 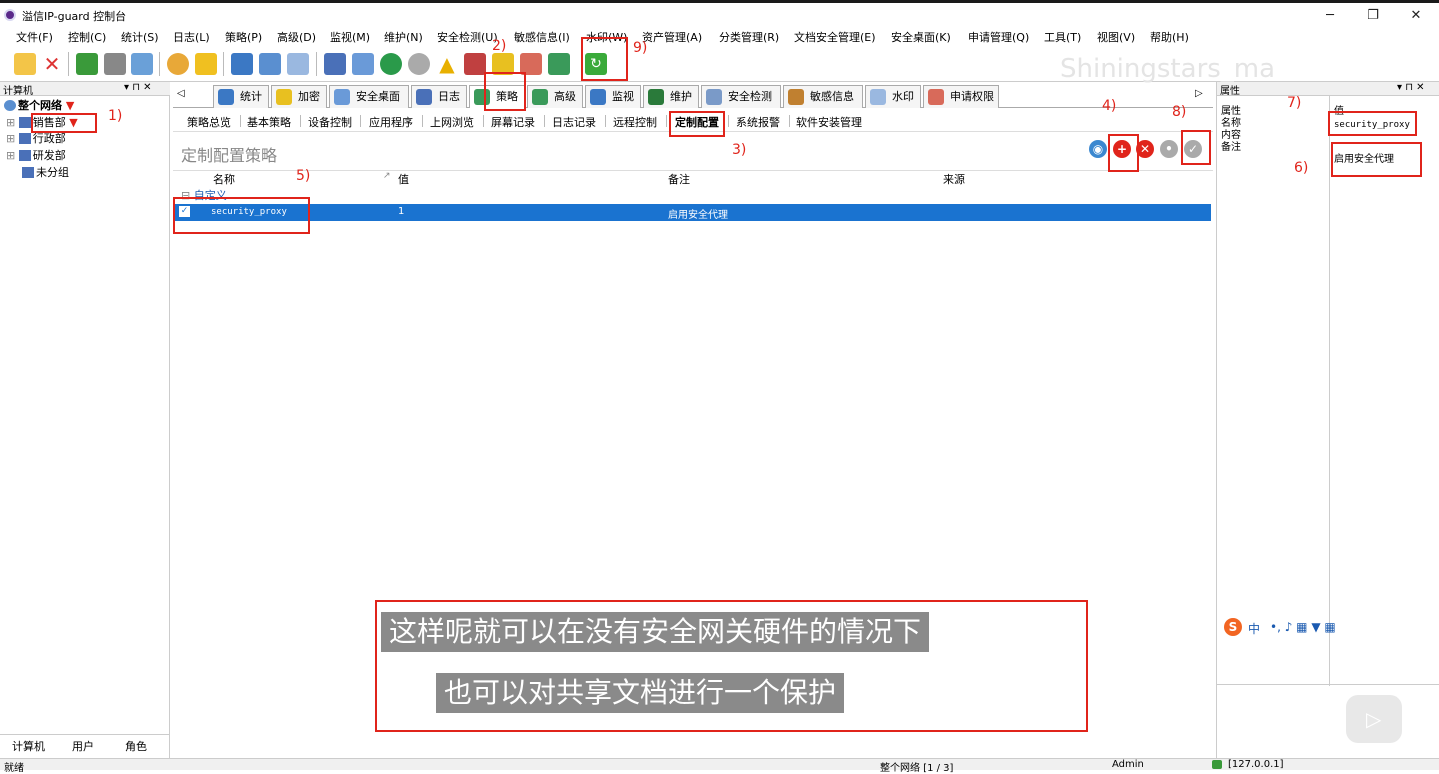 What do you see at coordinates (191, 37) in the screenshot?
I see `menu-log: 日志(L)` at bounding box center [191, 37].